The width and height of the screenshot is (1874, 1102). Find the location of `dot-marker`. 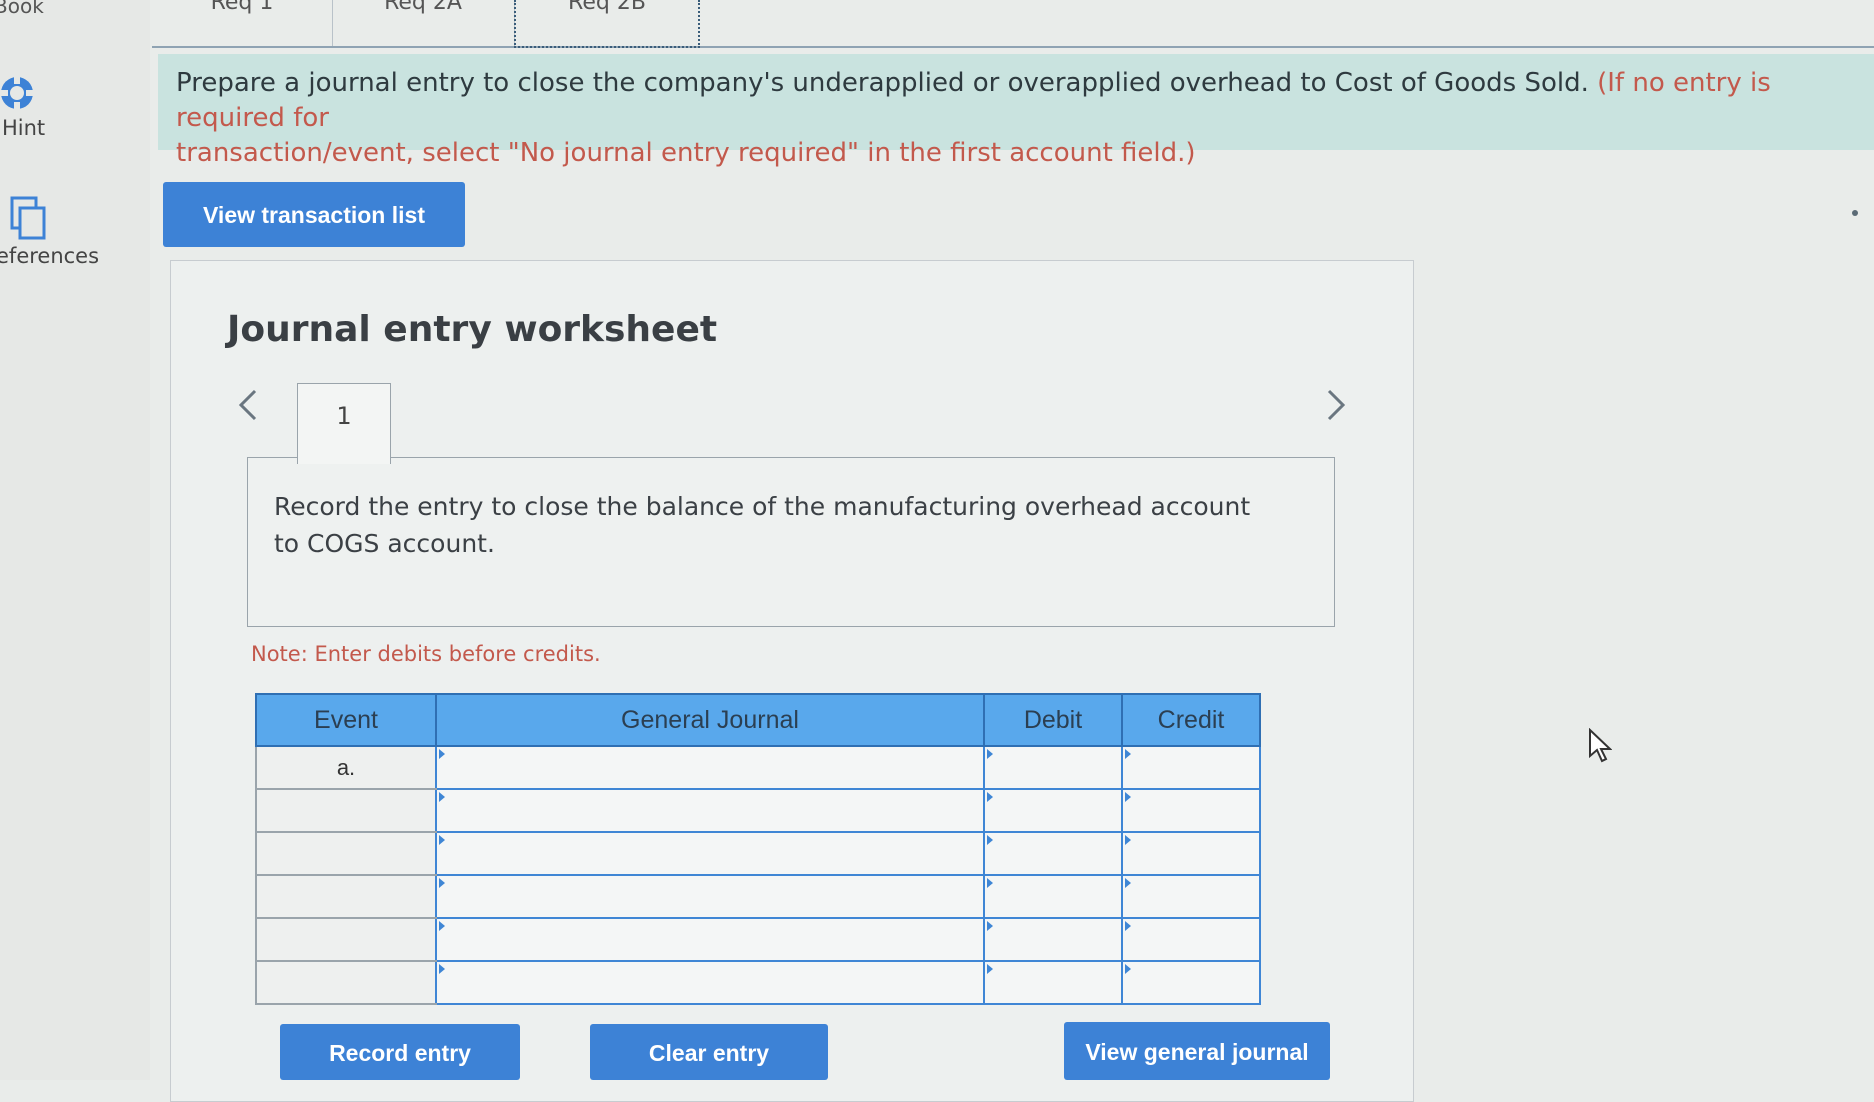

dot-marker is located at coordinates (1855, 213).